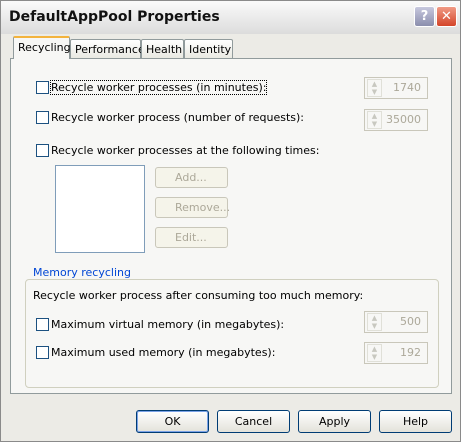  Describe the element at coordinates (163, 352) in the screenshot. I see `max-used-memory-label: Maximum used memory (in megabytes):` at that location.